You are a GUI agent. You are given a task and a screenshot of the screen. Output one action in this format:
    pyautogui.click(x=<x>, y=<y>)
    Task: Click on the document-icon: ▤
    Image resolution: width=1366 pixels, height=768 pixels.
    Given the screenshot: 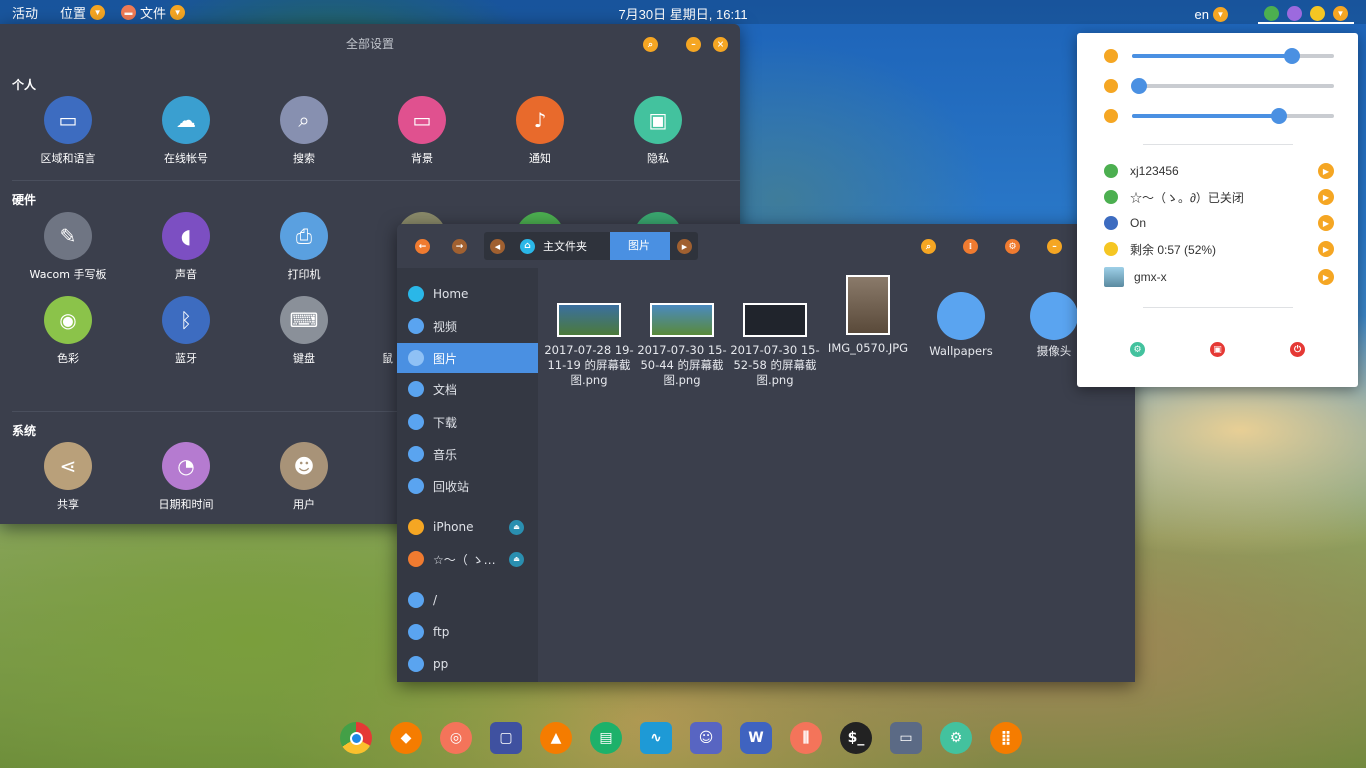 What is the action you would take?
    pyautogui.click(x=606, y=738)
    